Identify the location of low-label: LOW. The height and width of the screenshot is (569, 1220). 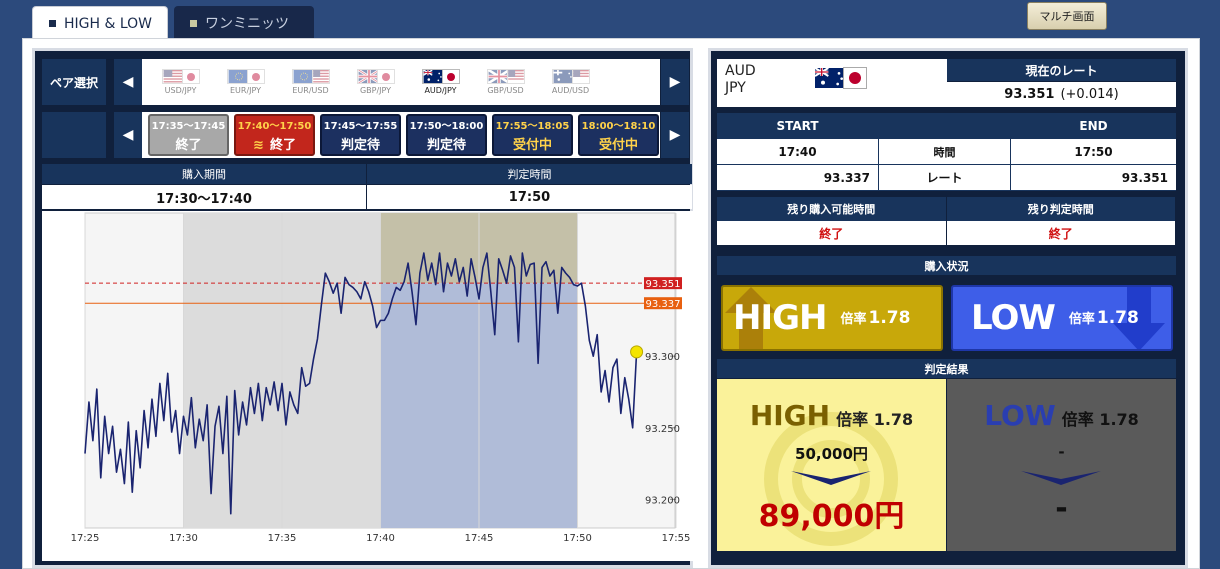
(1013, 318).